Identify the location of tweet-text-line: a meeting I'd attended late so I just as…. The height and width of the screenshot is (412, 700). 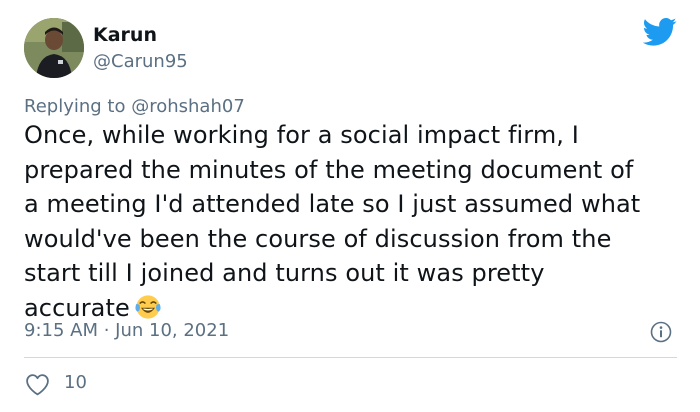
(332, 204).